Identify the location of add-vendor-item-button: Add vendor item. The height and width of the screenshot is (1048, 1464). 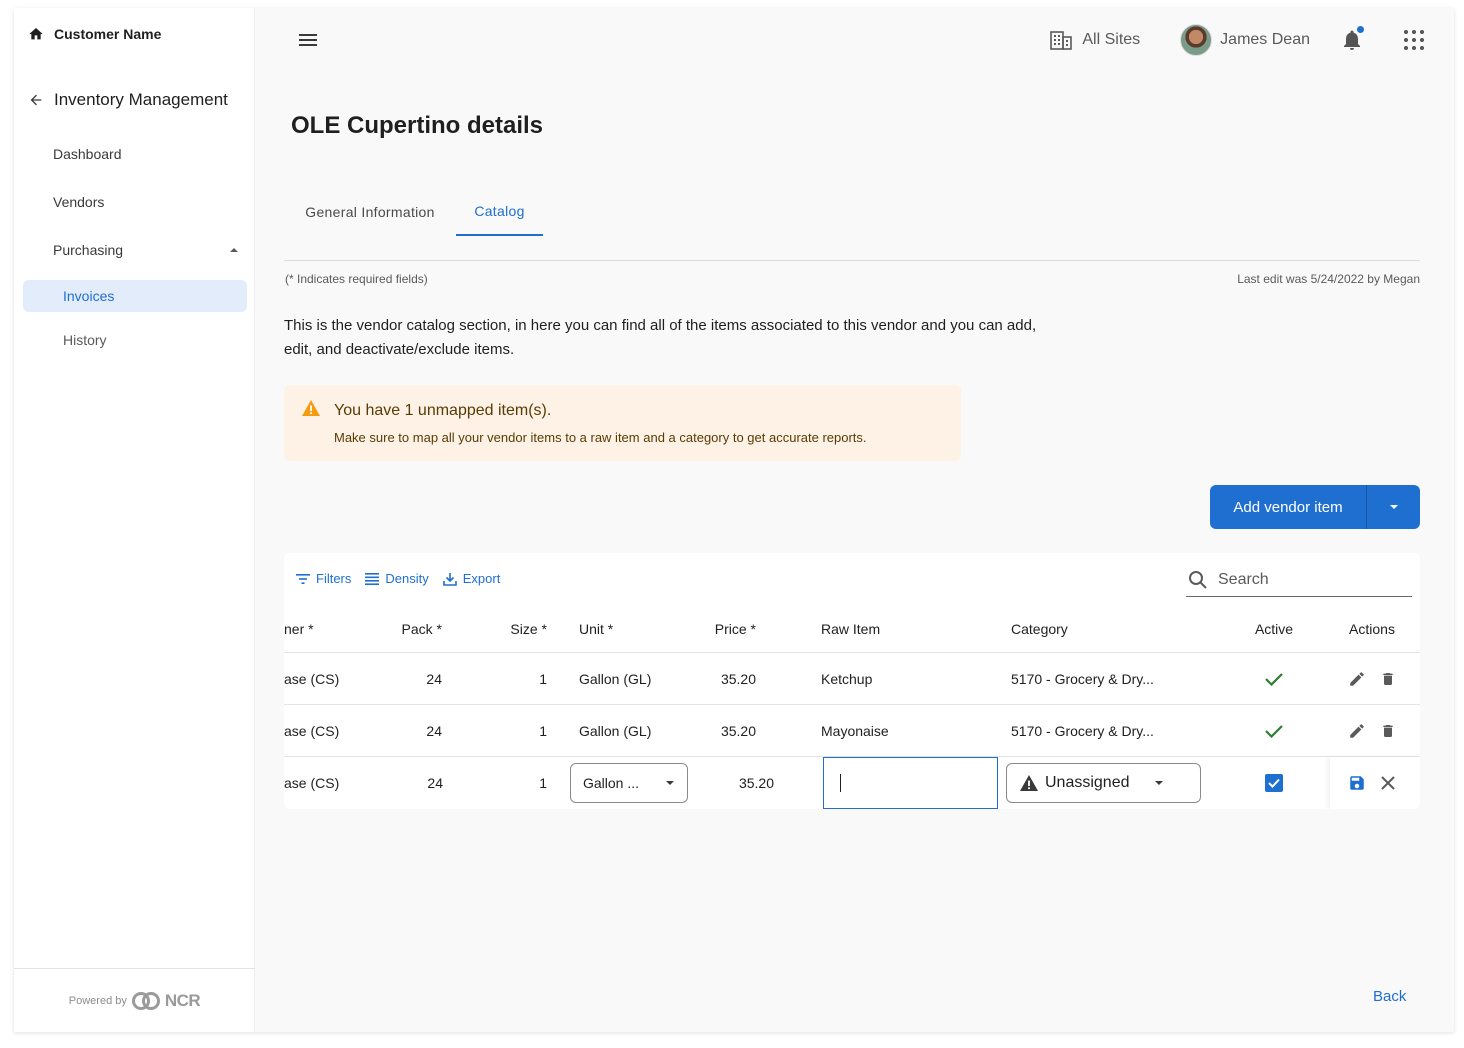
(1288, 507).